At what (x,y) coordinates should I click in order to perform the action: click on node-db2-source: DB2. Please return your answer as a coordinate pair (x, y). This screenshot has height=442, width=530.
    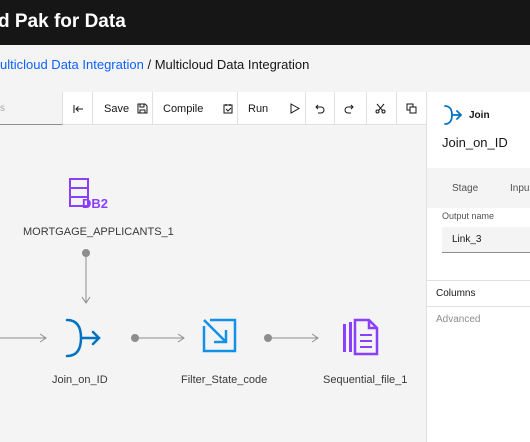
    Looking at the image, I should click on (87, 197).